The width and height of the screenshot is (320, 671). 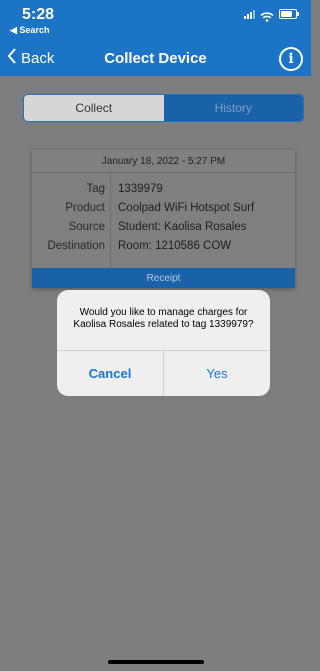 What do you see at coordinates (217, 373) in the screenshot?
I see `yes-button: Yes` at bounding box center [217, 373].